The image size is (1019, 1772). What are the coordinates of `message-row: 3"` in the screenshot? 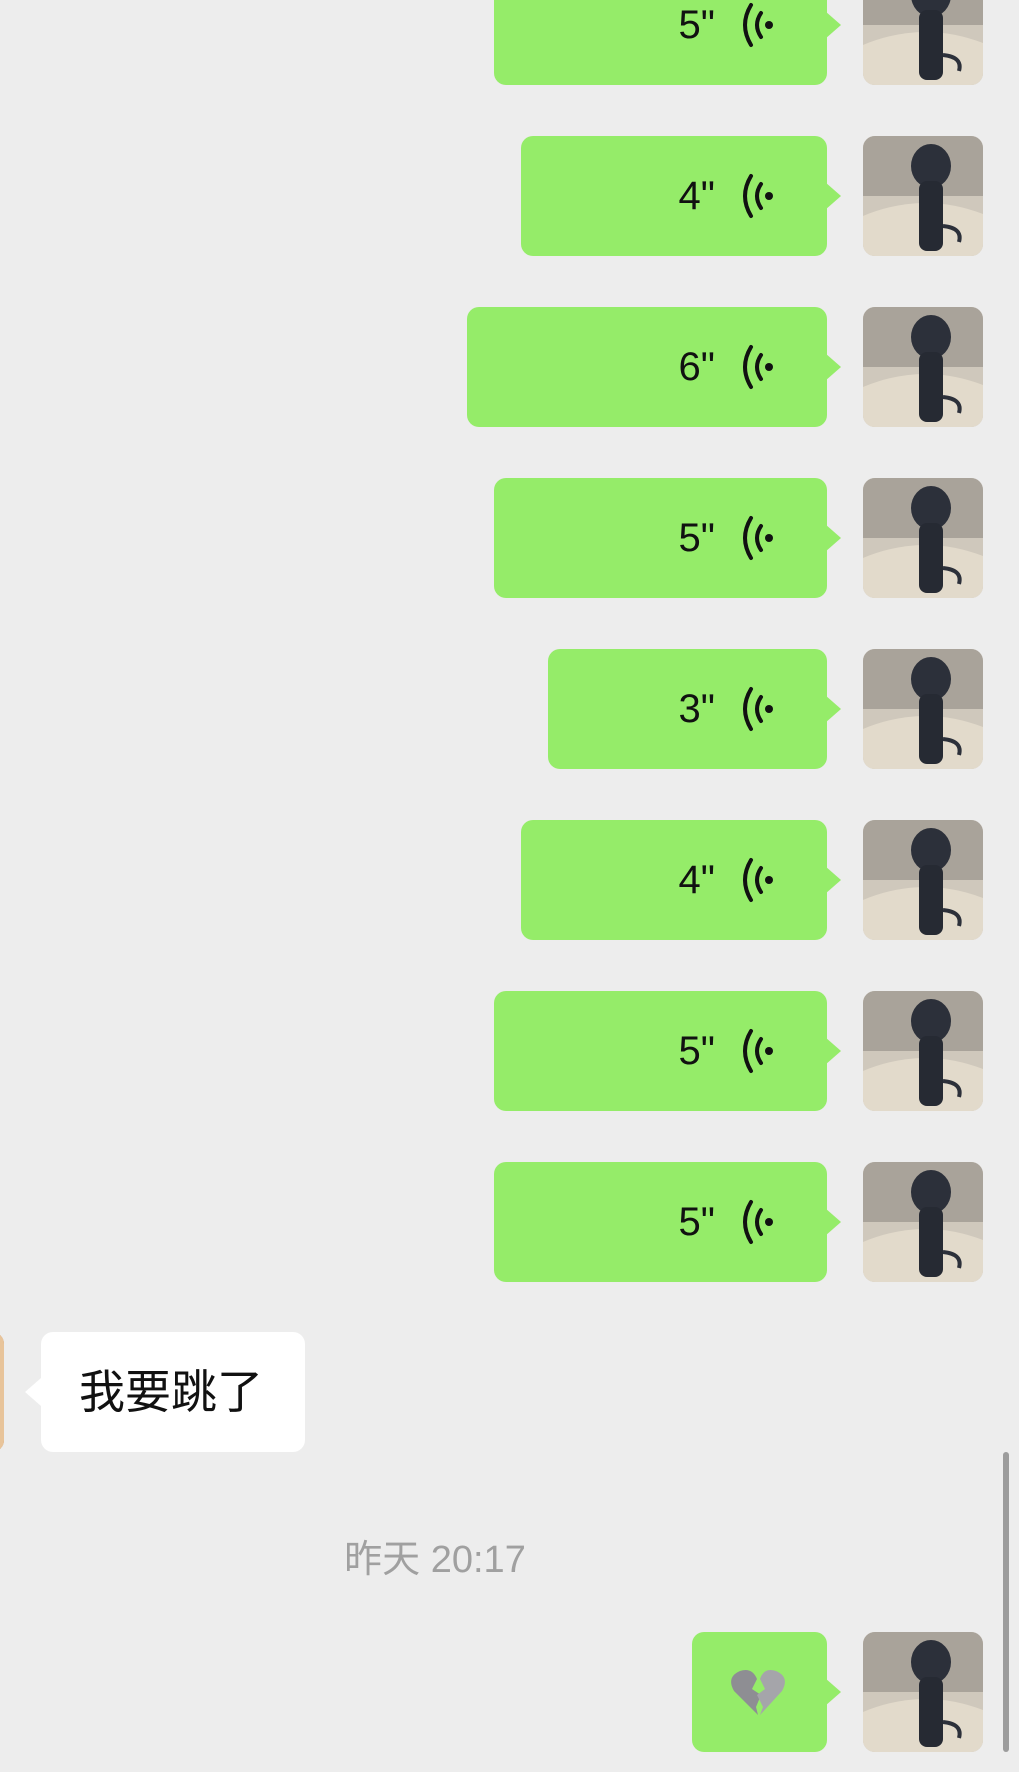 It's located at (509, 709).